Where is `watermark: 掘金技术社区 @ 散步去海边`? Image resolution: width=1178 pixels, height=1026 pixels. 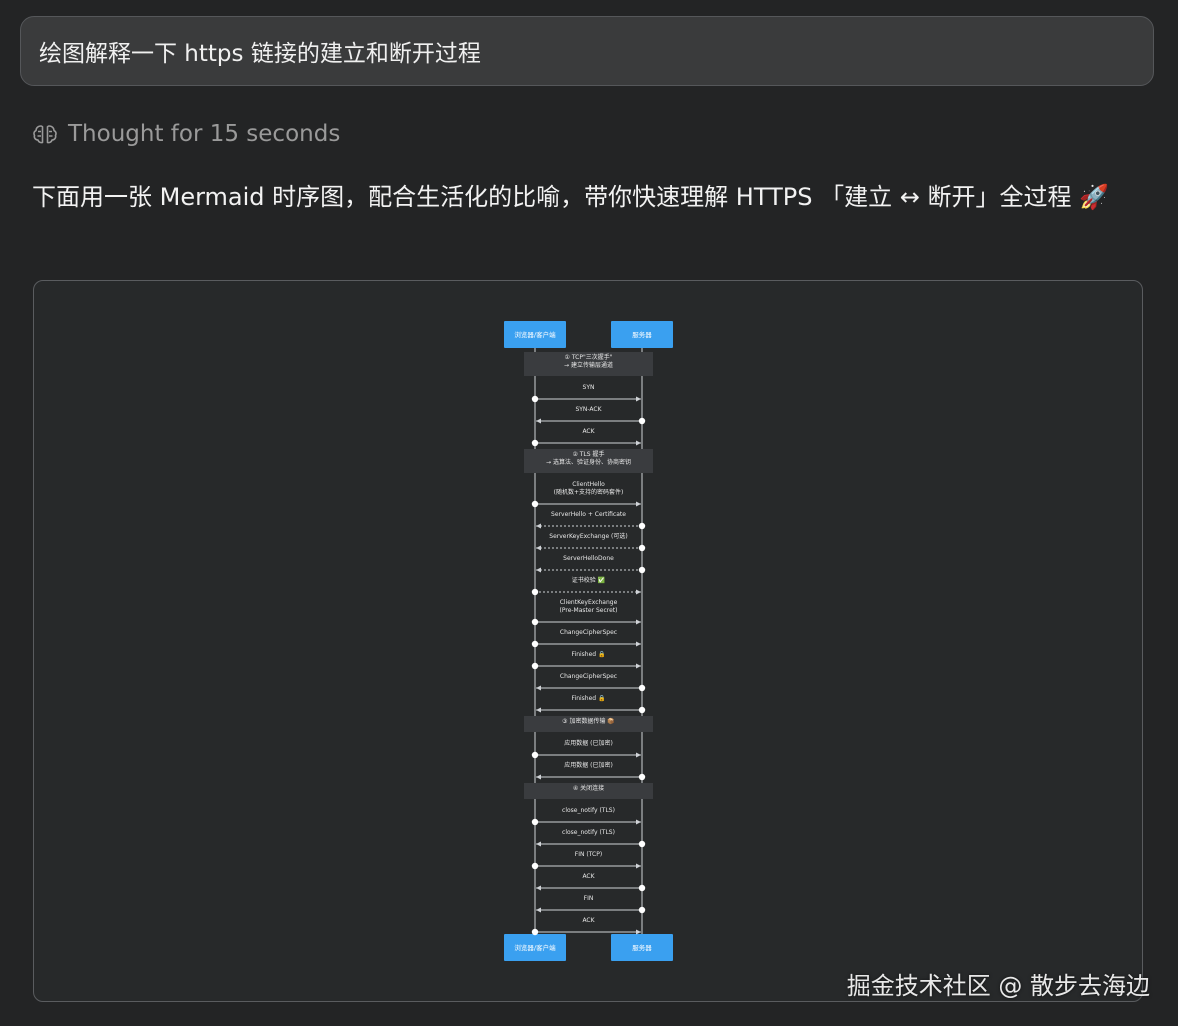 watermark: 掘金技术社区 @ 散步去海边 is located at coordinates (998, 986).